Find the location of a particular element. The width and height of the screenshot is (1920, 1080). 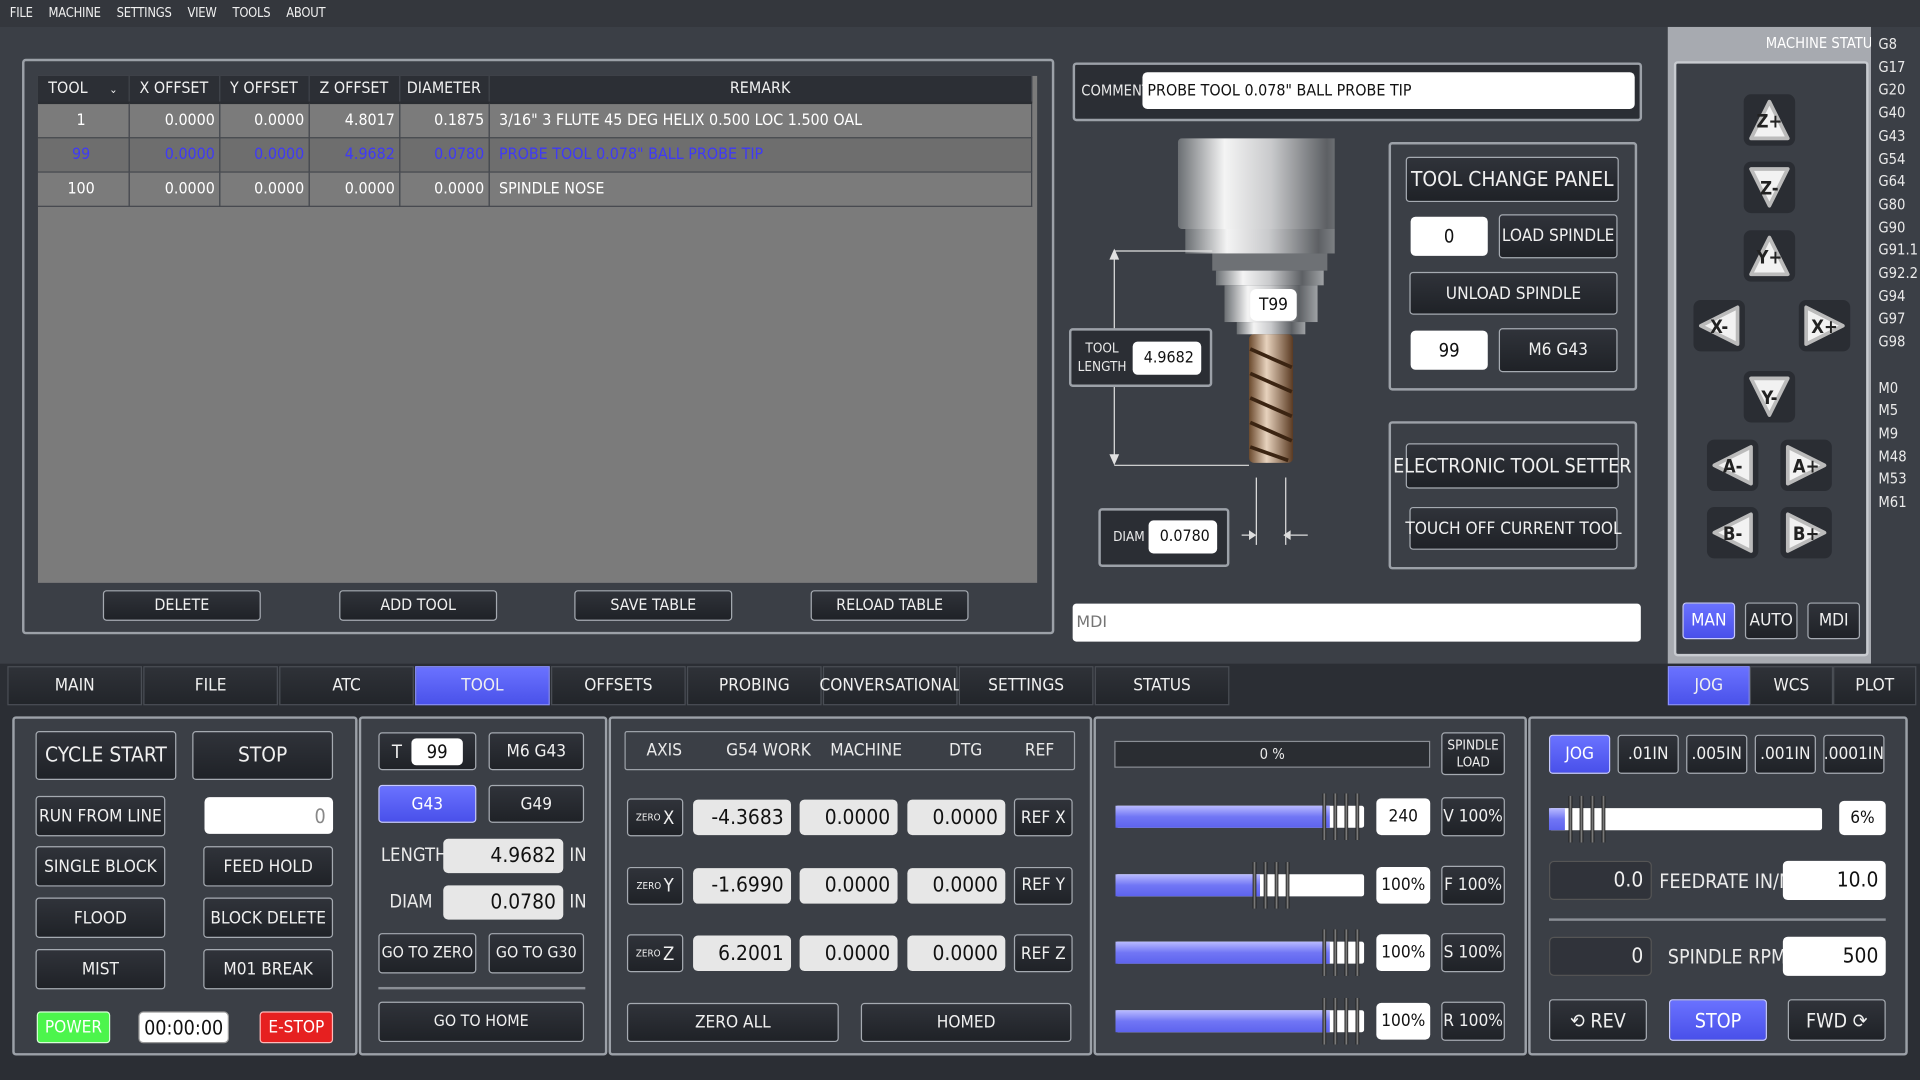

flood-button: FLOOD is located at coordinates (100, 917).